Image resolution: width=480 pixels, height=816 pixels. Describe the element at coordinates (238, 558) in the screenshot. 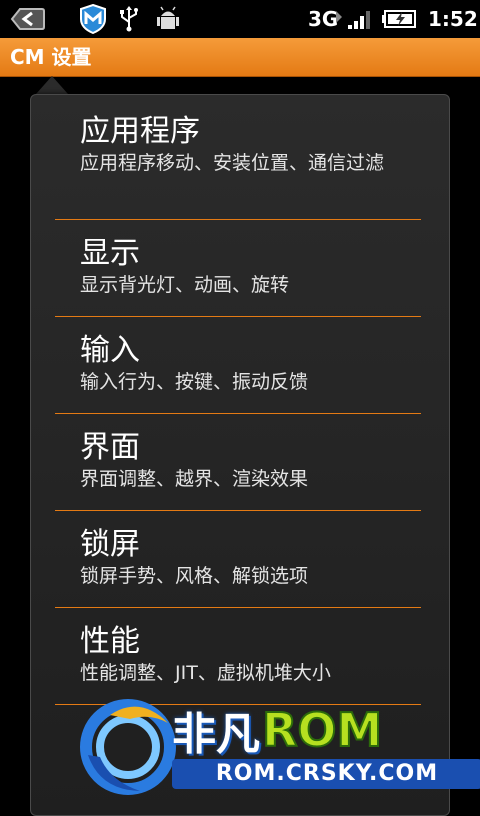

I see `menu-item-lockscreen: 锁屏 锁屏手势、风格、解锁选项` at that location.